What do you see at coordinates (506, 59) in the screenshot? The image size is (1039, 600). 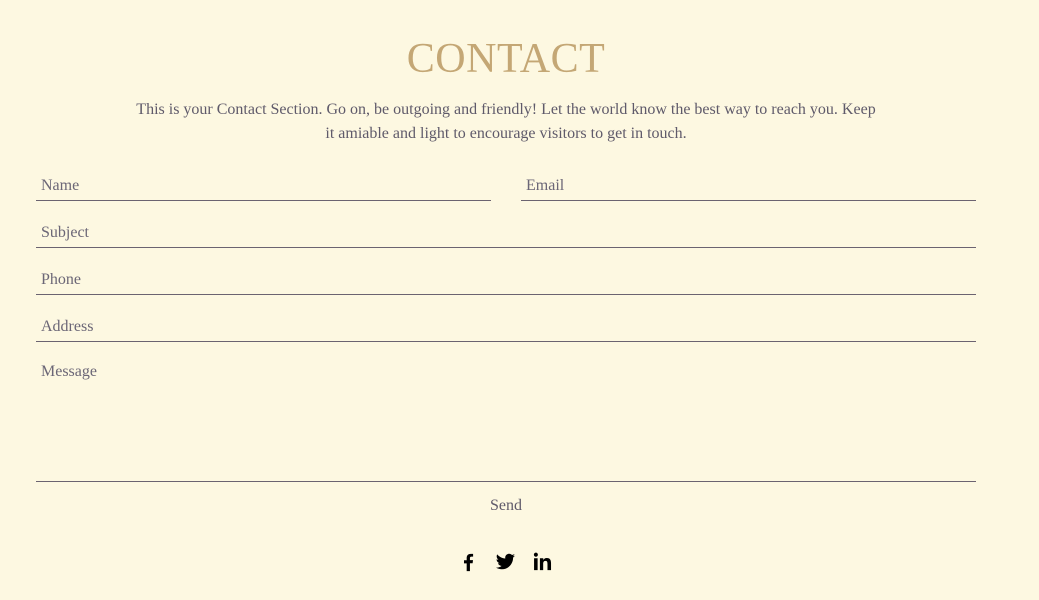 I see `page-title: CONTACT` at bounding box center [506, 59].